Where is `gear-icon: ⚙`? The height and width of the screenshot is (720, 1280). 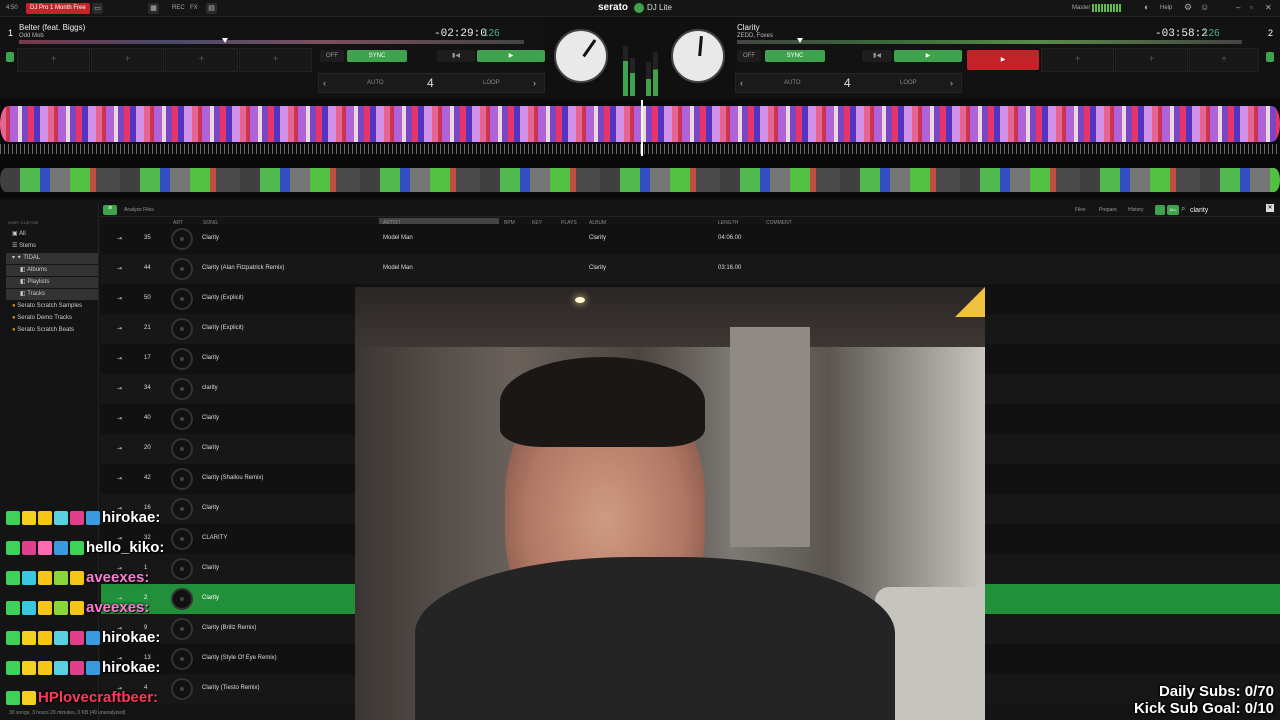
gear-icon: ⚙ is located at coordinates (1188, 7).